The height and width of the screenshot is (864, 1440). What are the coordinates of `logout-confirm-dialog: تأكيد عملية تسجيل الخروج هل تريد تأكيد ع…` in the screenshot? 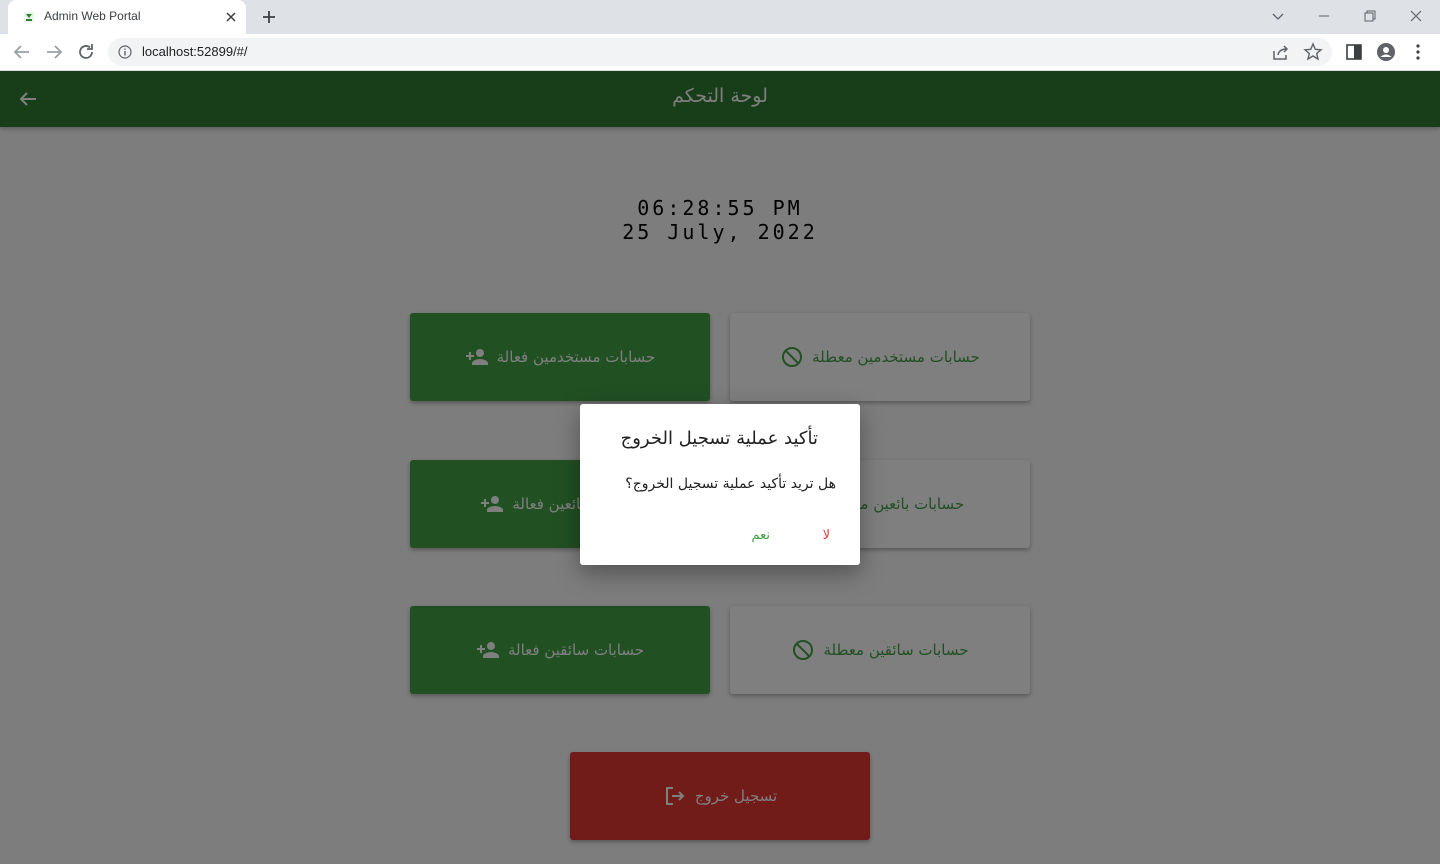 It's located at (720, 484).